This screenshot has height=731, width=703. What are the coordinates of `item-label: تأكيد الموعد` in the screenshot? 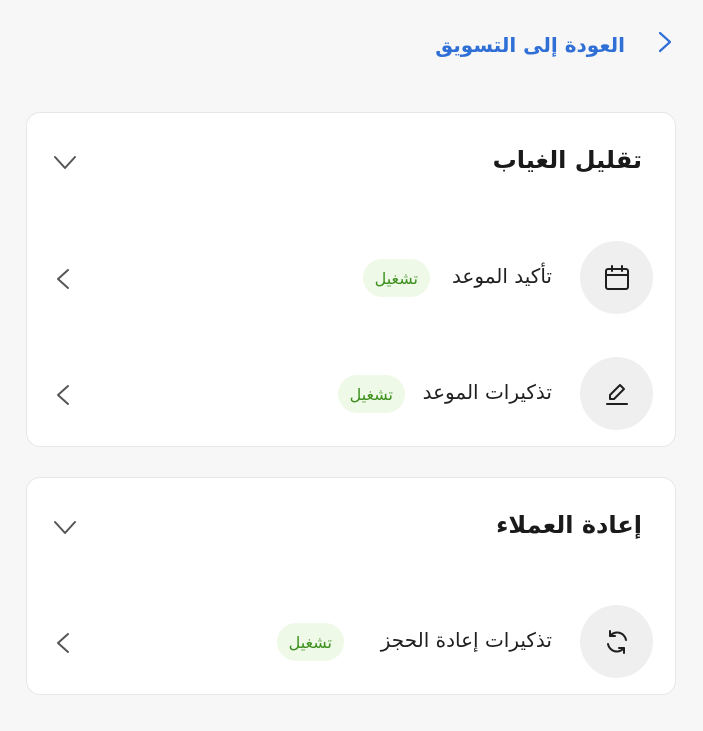 It's located at (501, 276).